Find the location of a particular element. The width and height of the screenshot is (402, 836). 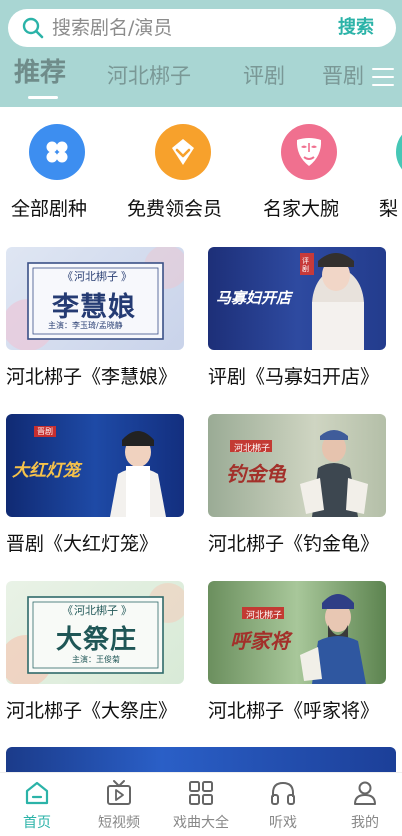

nav-label: 戏曲大全 is located at coordinates (201, 823).